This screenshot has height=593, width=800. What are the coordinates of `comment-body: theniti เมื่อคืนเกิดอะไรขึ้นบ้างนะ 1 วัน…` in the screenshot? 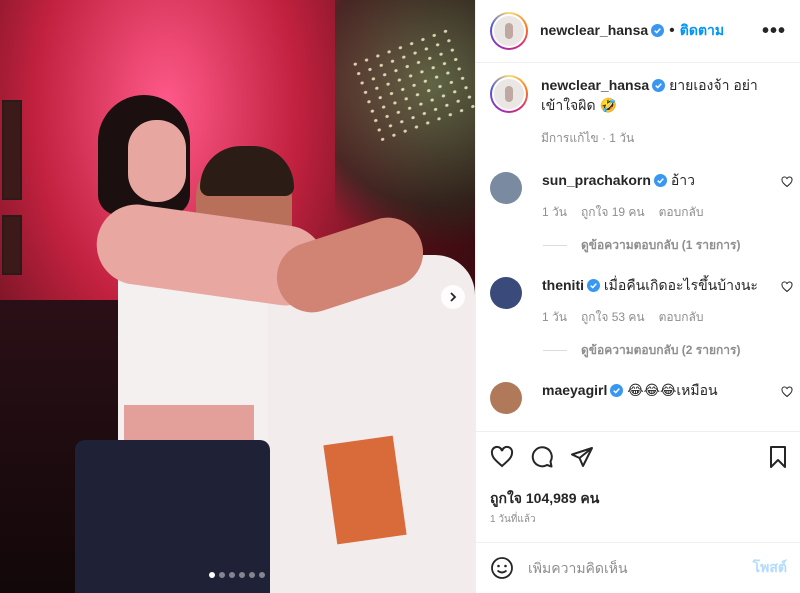 It's located at (654, 301).